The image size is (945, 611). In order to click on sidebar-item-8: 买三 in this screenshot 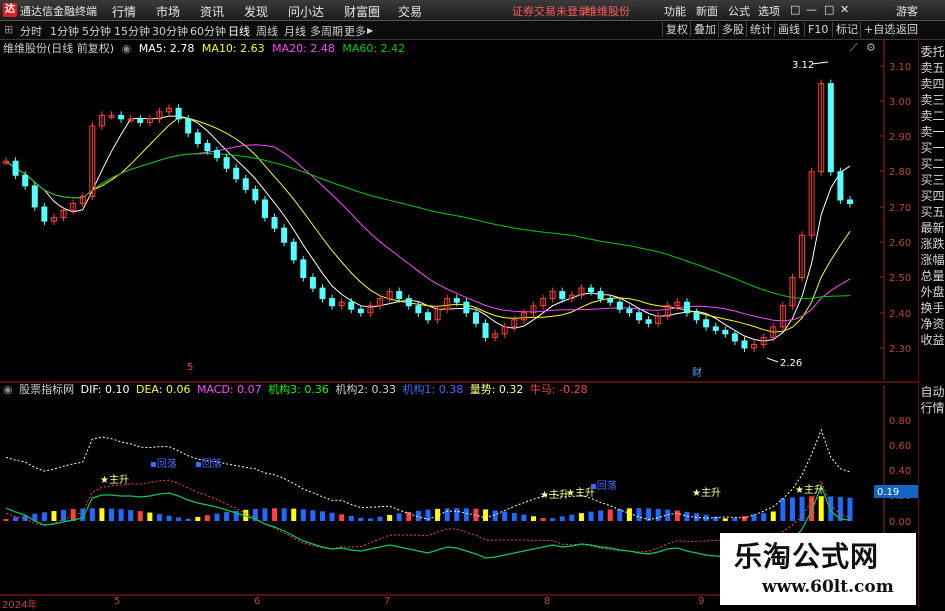, I will do `click(932, 180)`.